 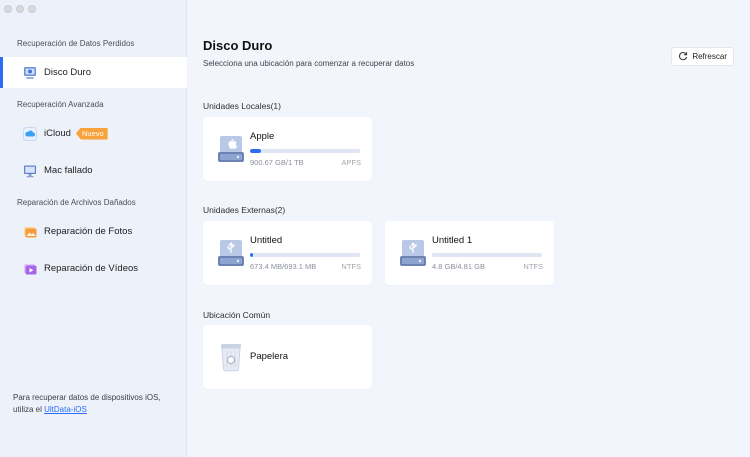 I want to click on drive-name: Untitled, so click(x=266, y=240).